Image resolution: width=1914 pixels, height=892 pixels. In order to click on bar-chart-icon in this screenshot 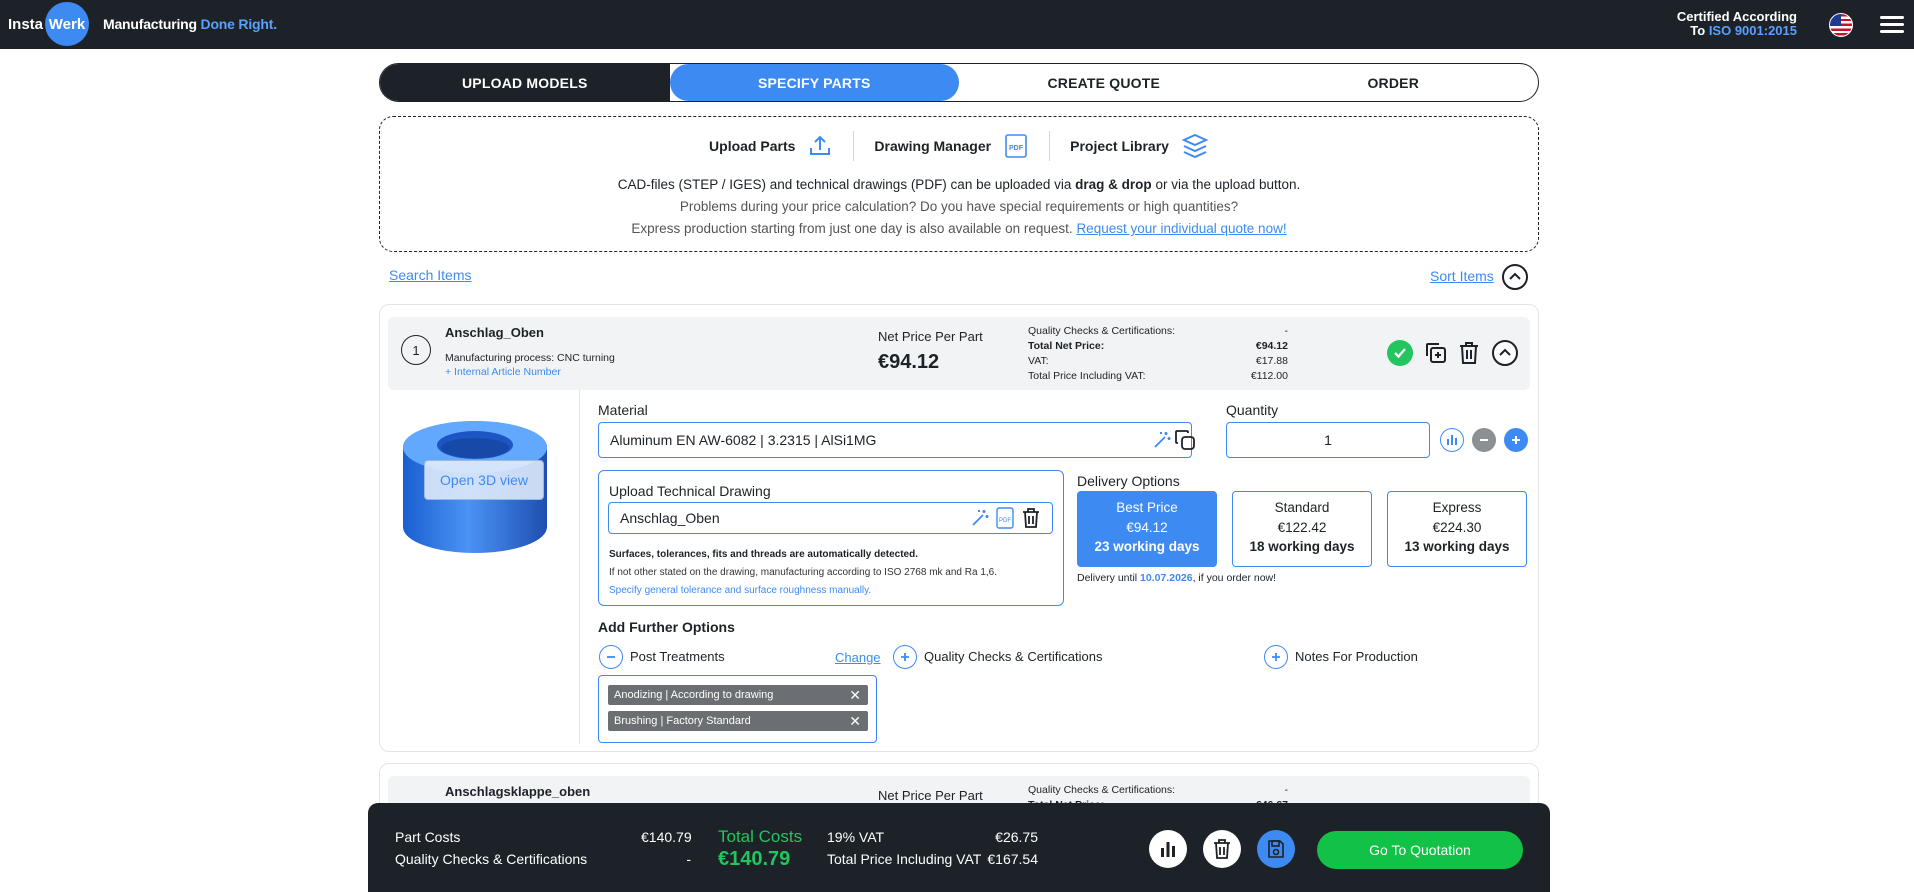, I will do `click(1168, 849)`.